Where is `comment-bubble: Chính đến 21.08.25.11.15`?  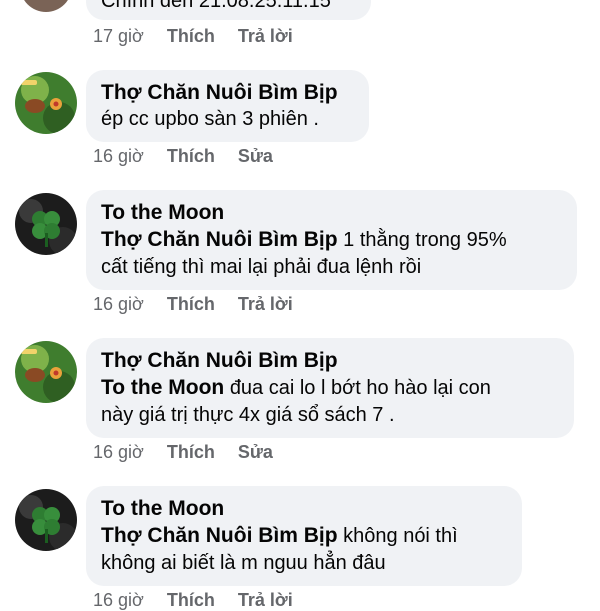
comment-bubble: Chính đến 21.08.25.11.15 is located at coordinates (228, 10).